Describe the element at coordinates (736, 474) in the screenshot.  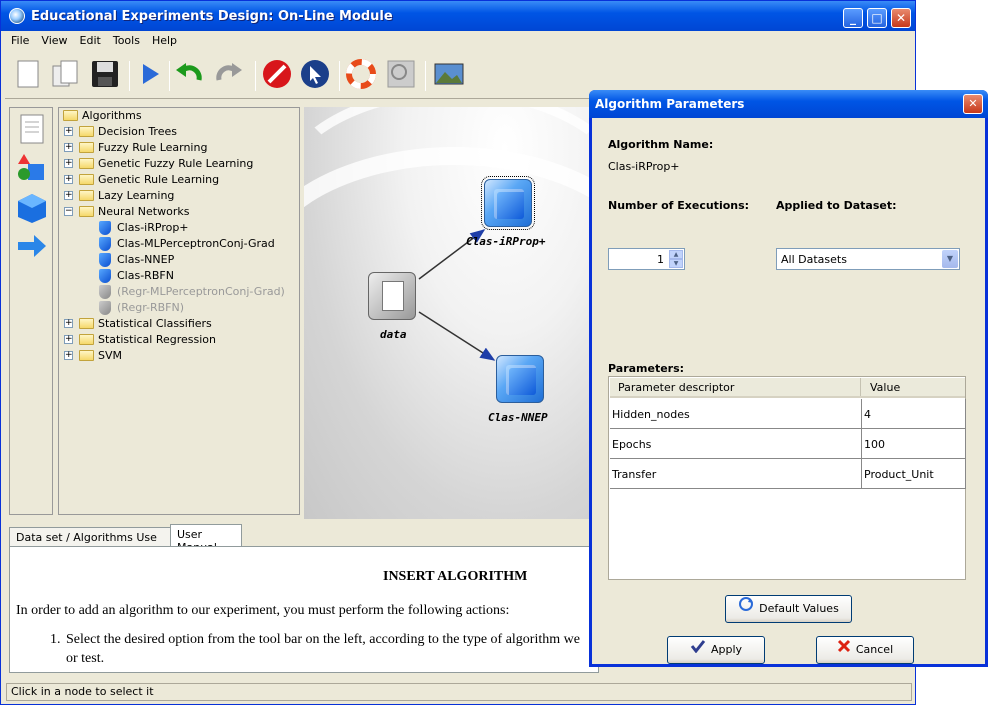
I see `param-name-cell: Transfer` at that location.